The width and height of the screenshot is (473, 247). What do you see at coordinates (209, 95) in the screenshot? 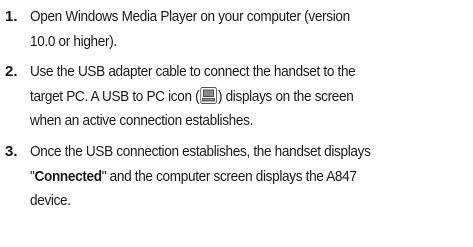
I see `usb-to-pc-icon` at bounding box center [209, 95].